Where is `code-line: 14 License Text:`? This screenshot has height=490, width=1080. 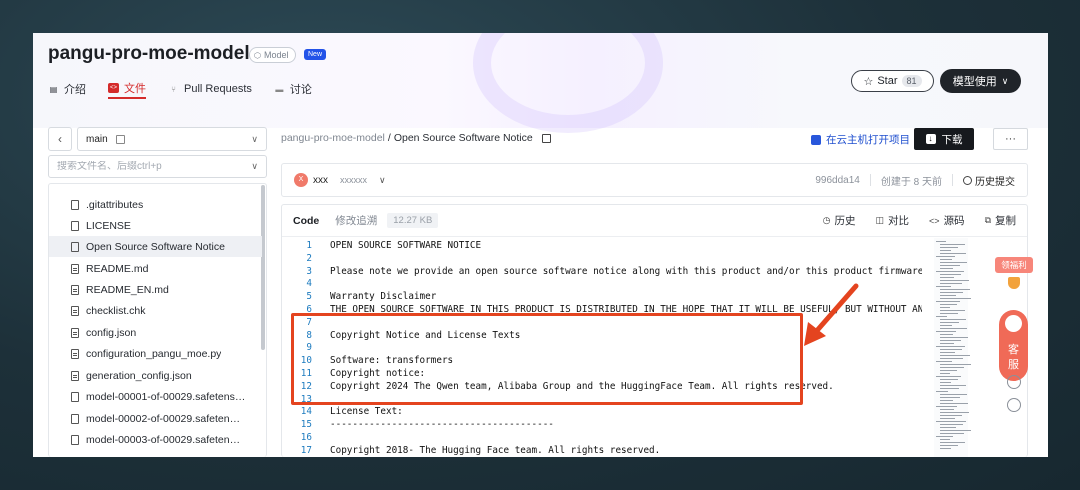
code-line: 14 License Text: is located at coordinates (342, 412).